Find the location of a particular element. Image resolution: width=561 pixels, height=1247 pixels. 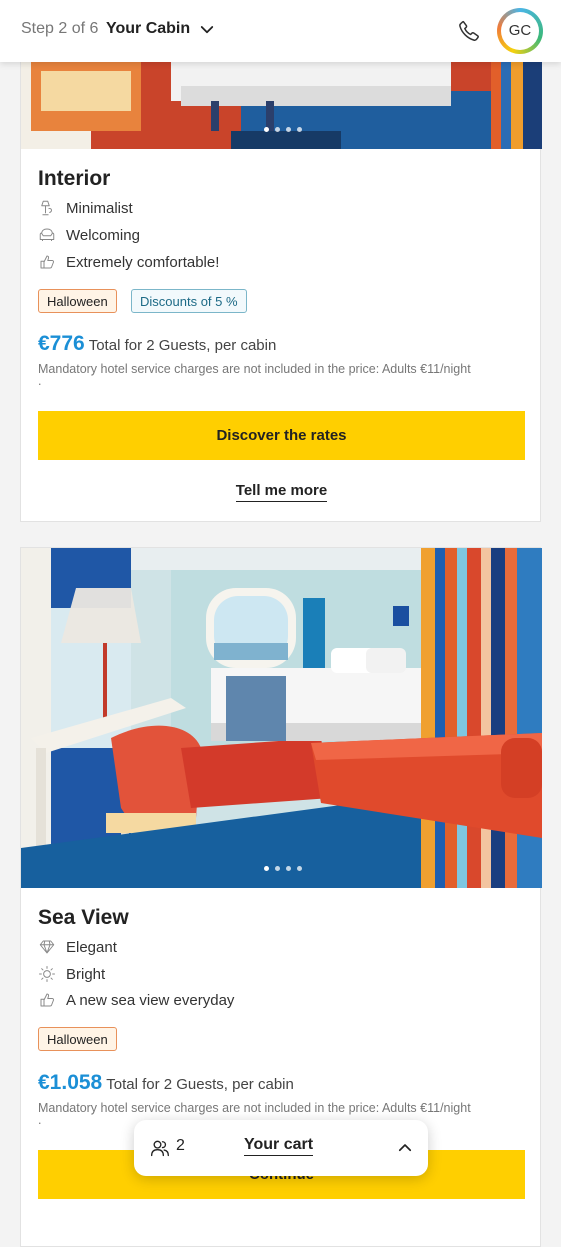

top-bar: Step 2 of 6 Your Cabin GC is located at coordinates (280, 31).